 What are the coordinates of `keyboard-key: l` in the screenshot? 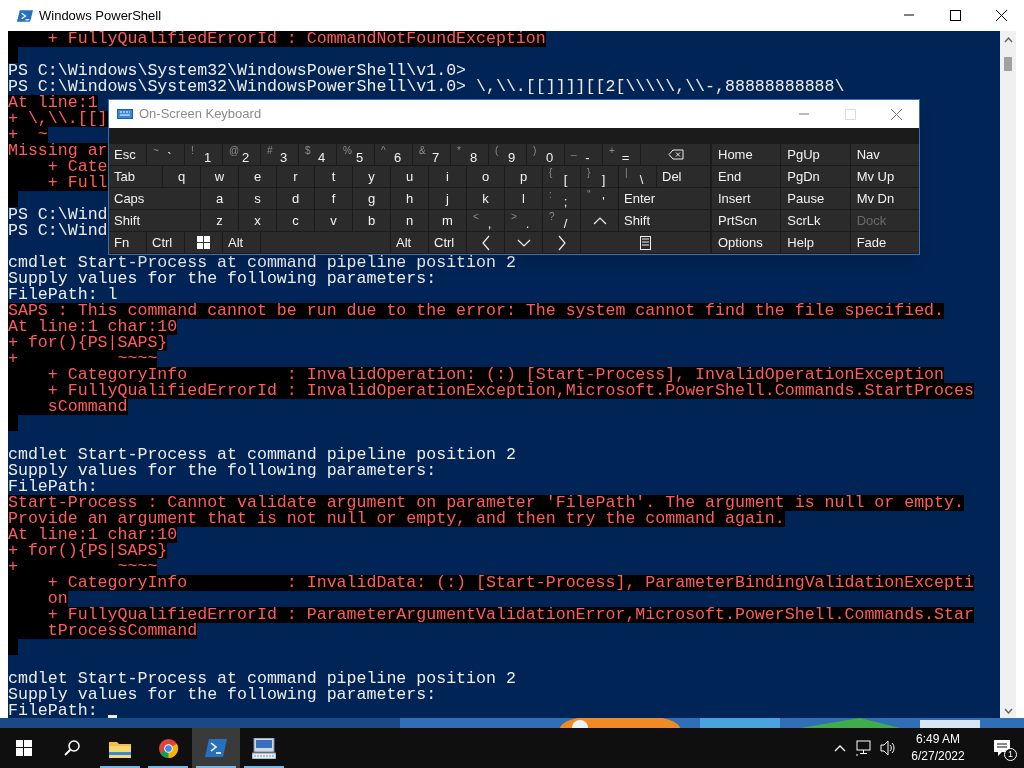 It's located at (523, 198).